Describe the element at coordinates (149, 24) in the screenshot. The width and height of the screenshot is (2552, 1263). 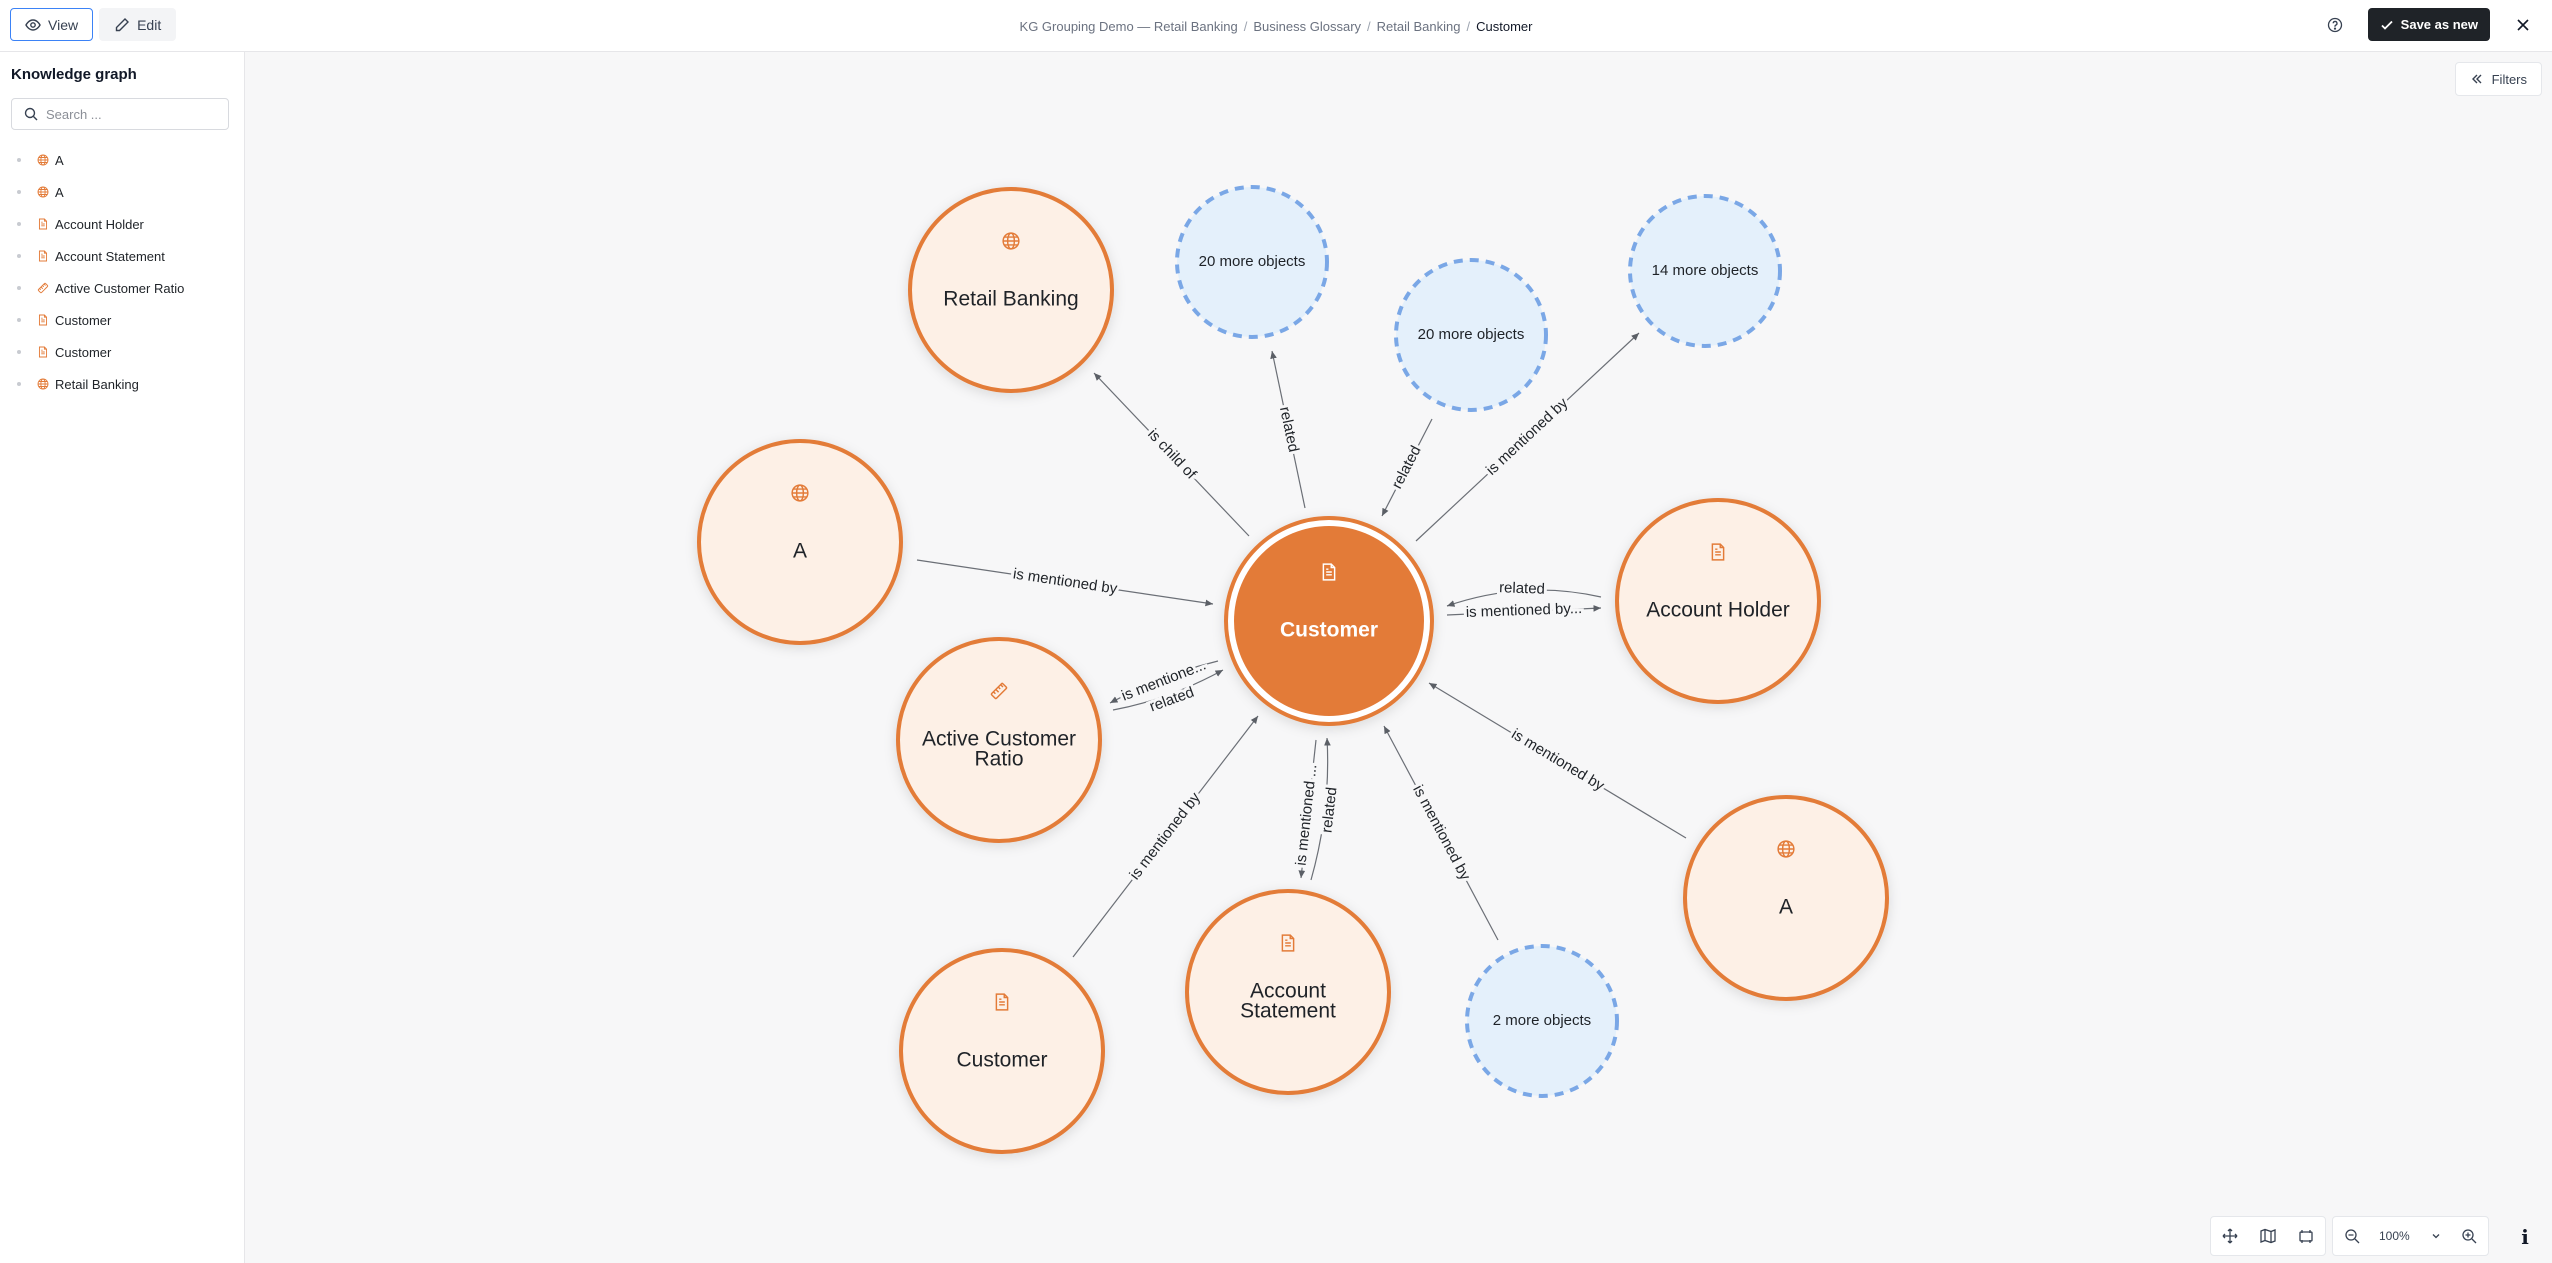
I see `edit-button-label: Edit` at that location.